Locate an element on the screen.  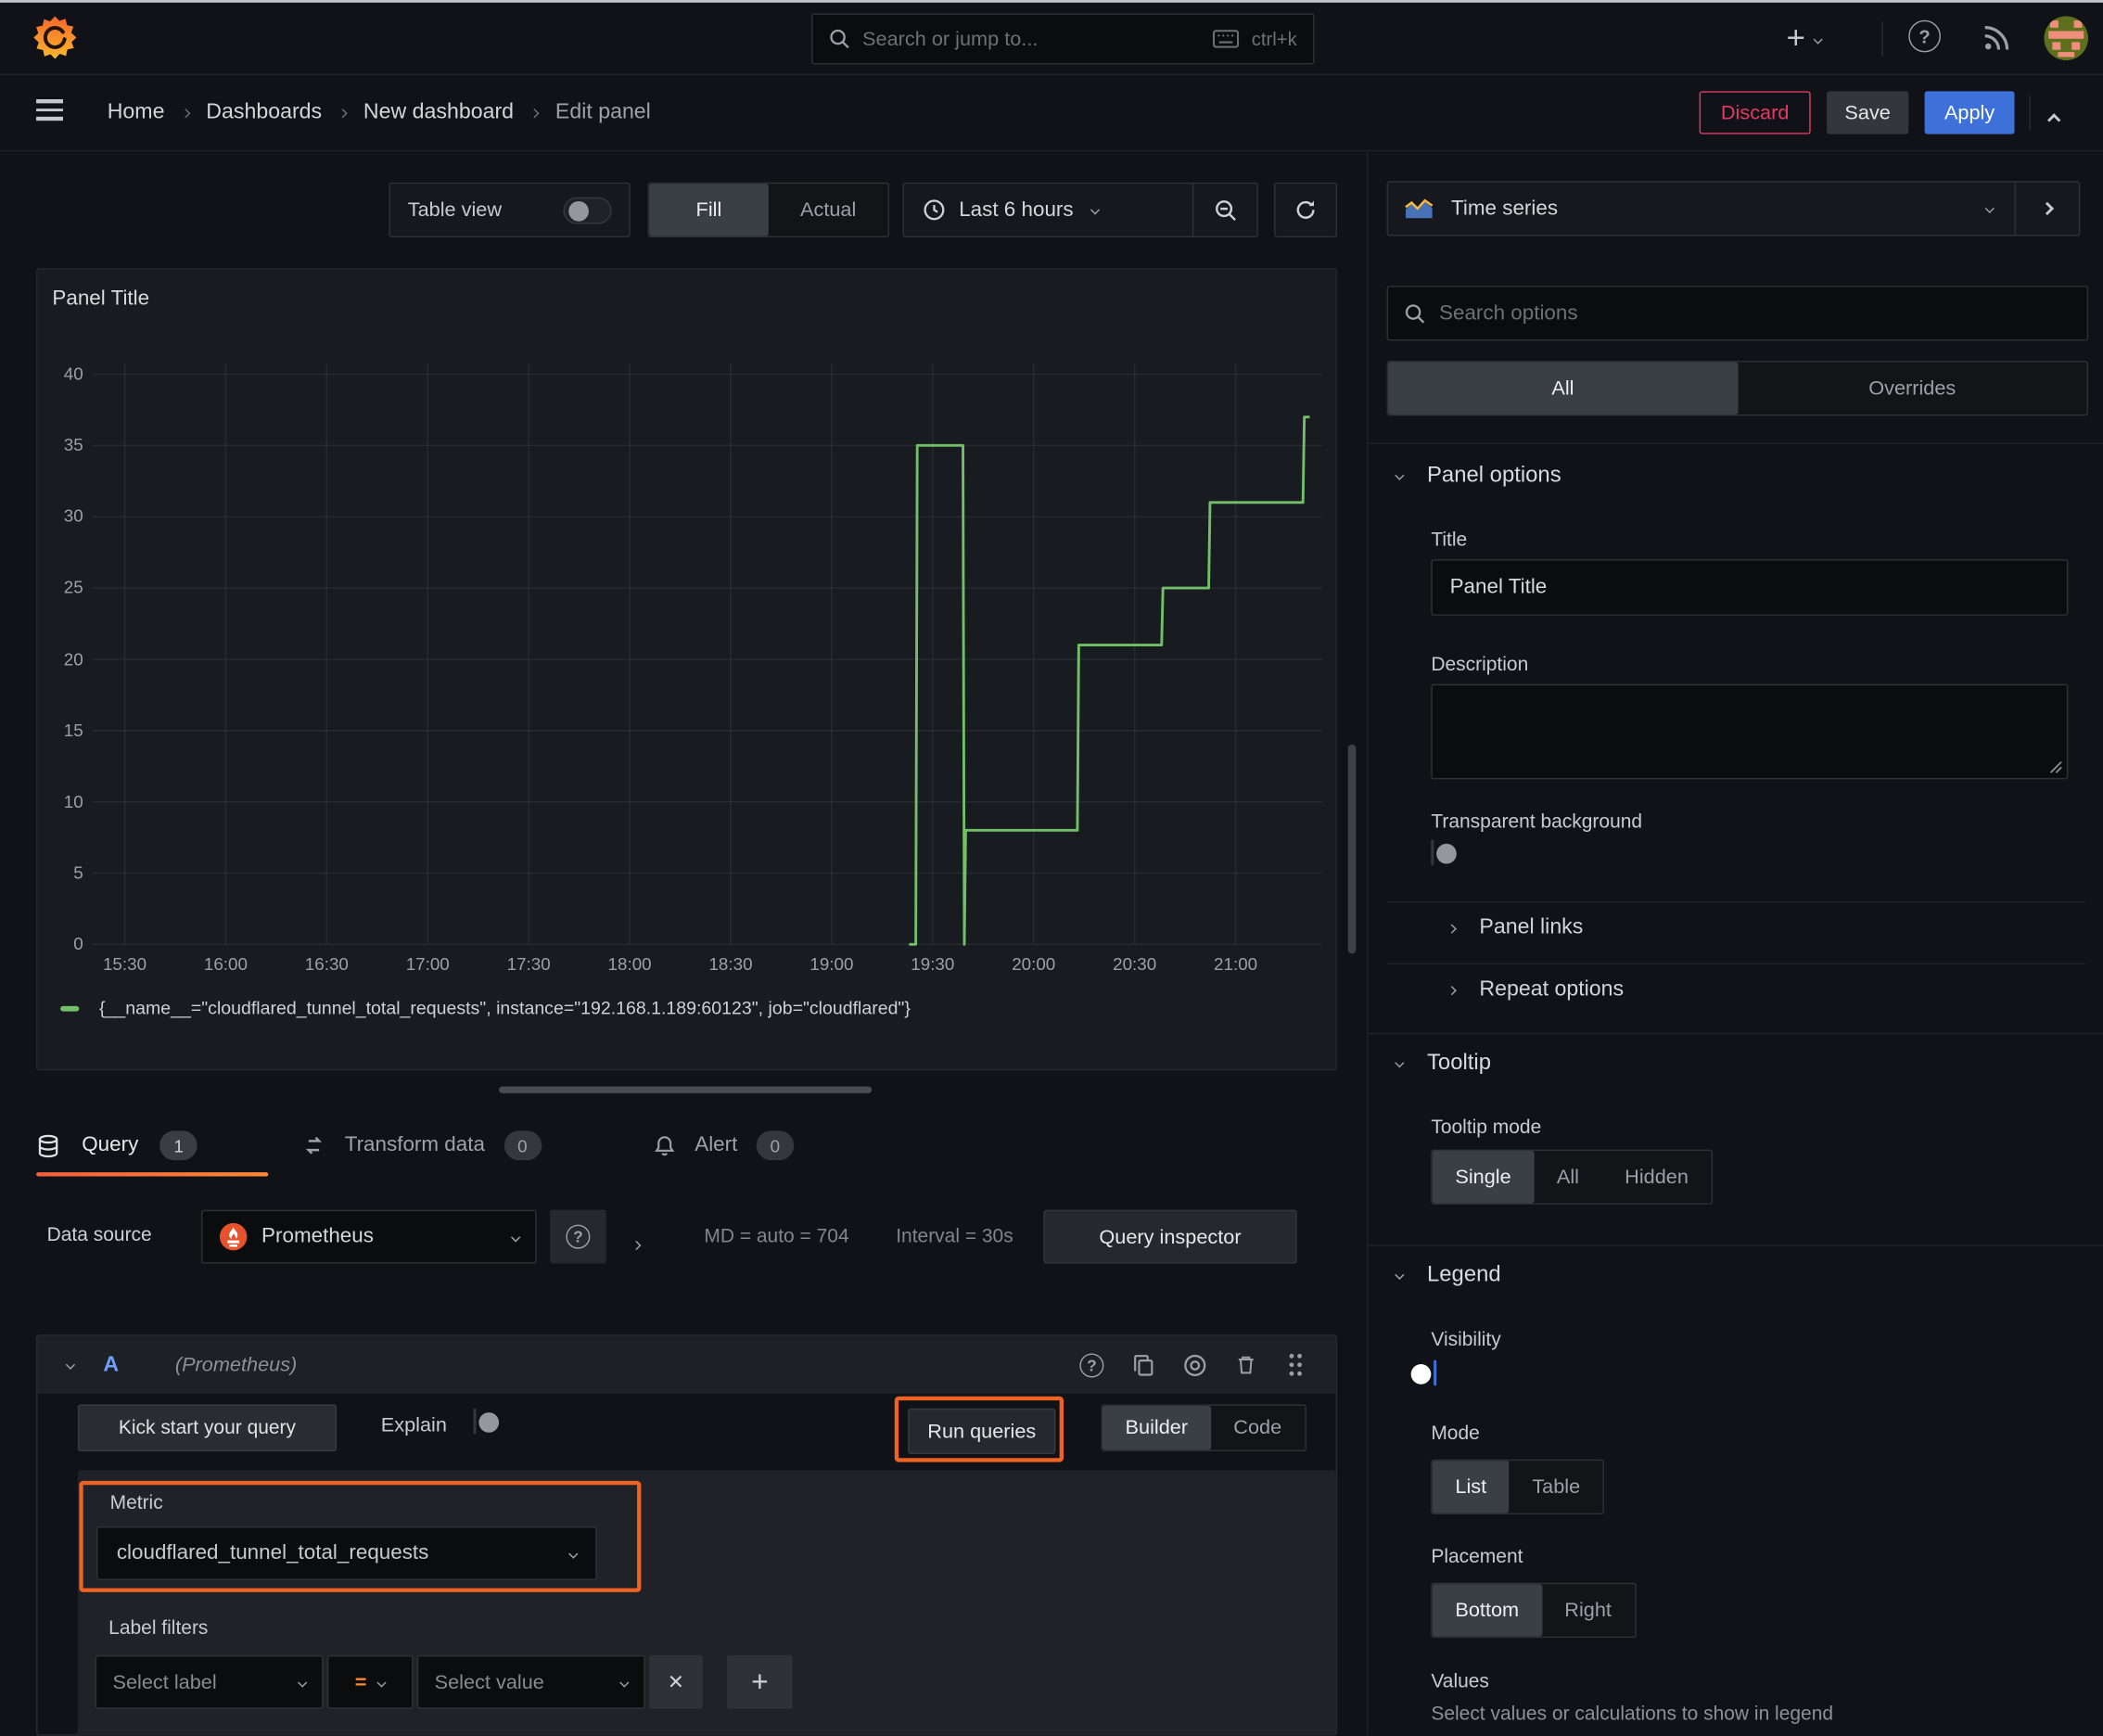
table-view-toggle is located at coordinates (587, 209).